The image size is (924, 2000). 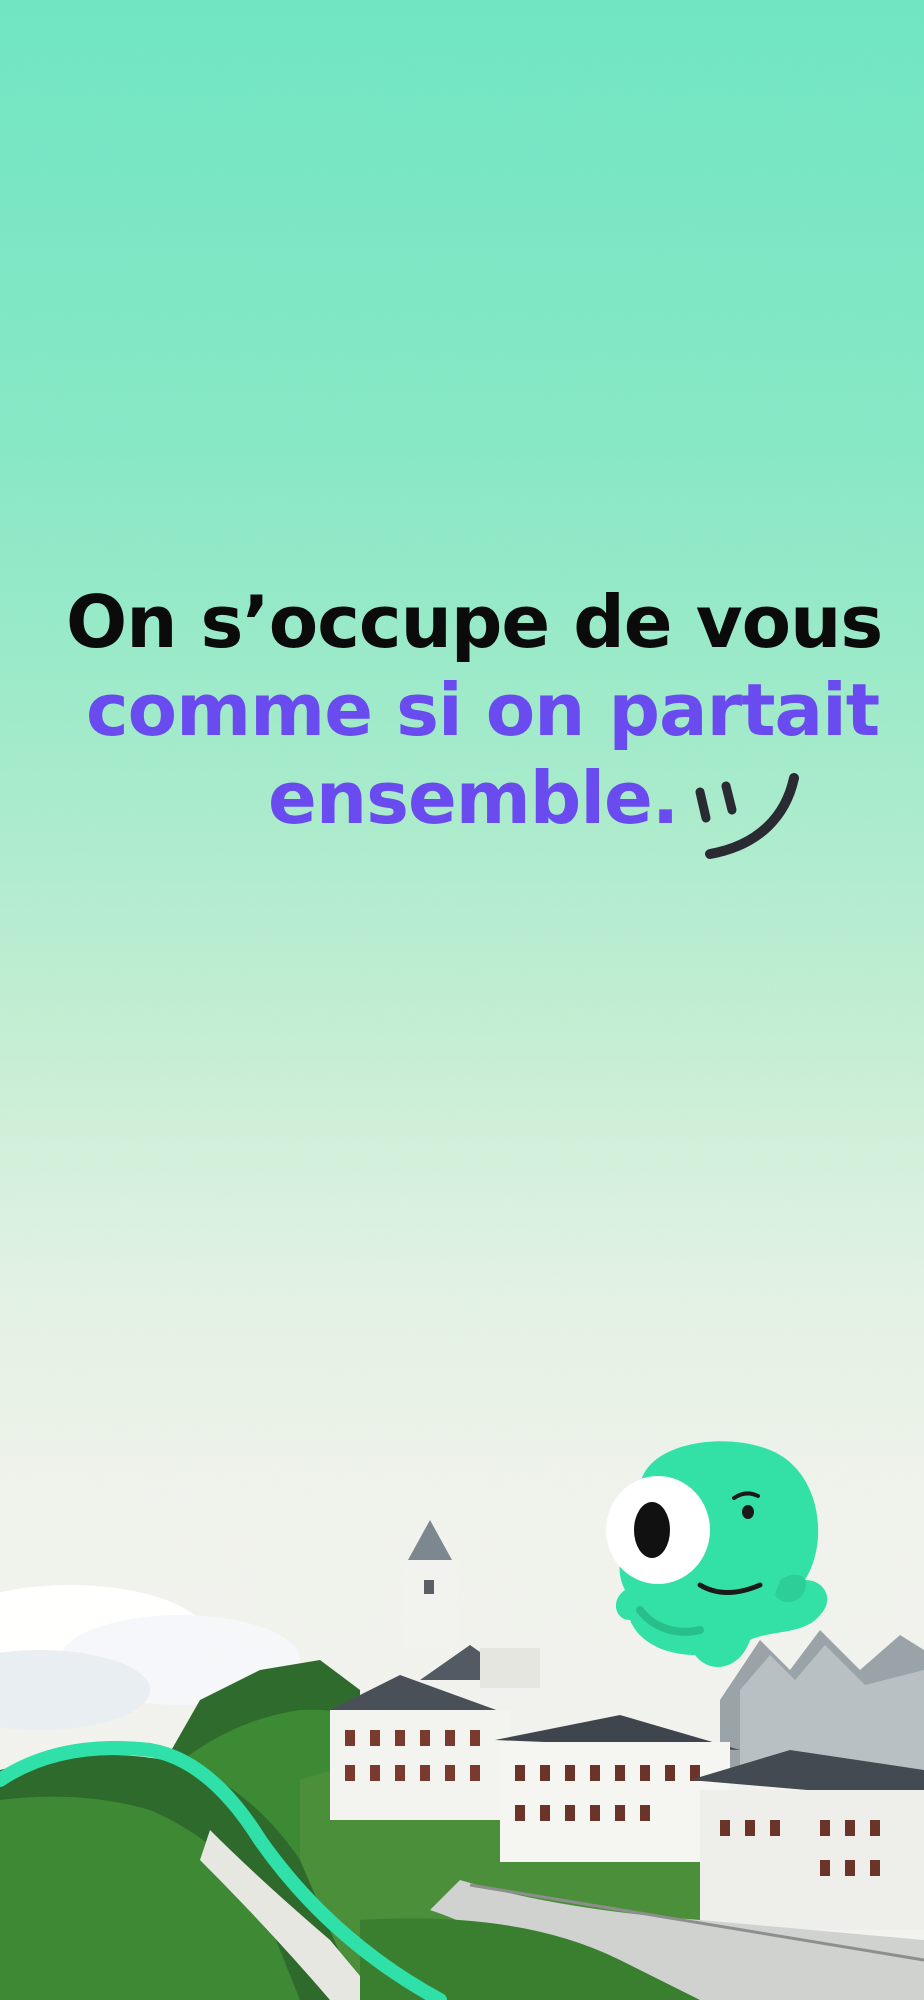 I want to click on green-eyeball-mascot, so click(x=717, y=1554).